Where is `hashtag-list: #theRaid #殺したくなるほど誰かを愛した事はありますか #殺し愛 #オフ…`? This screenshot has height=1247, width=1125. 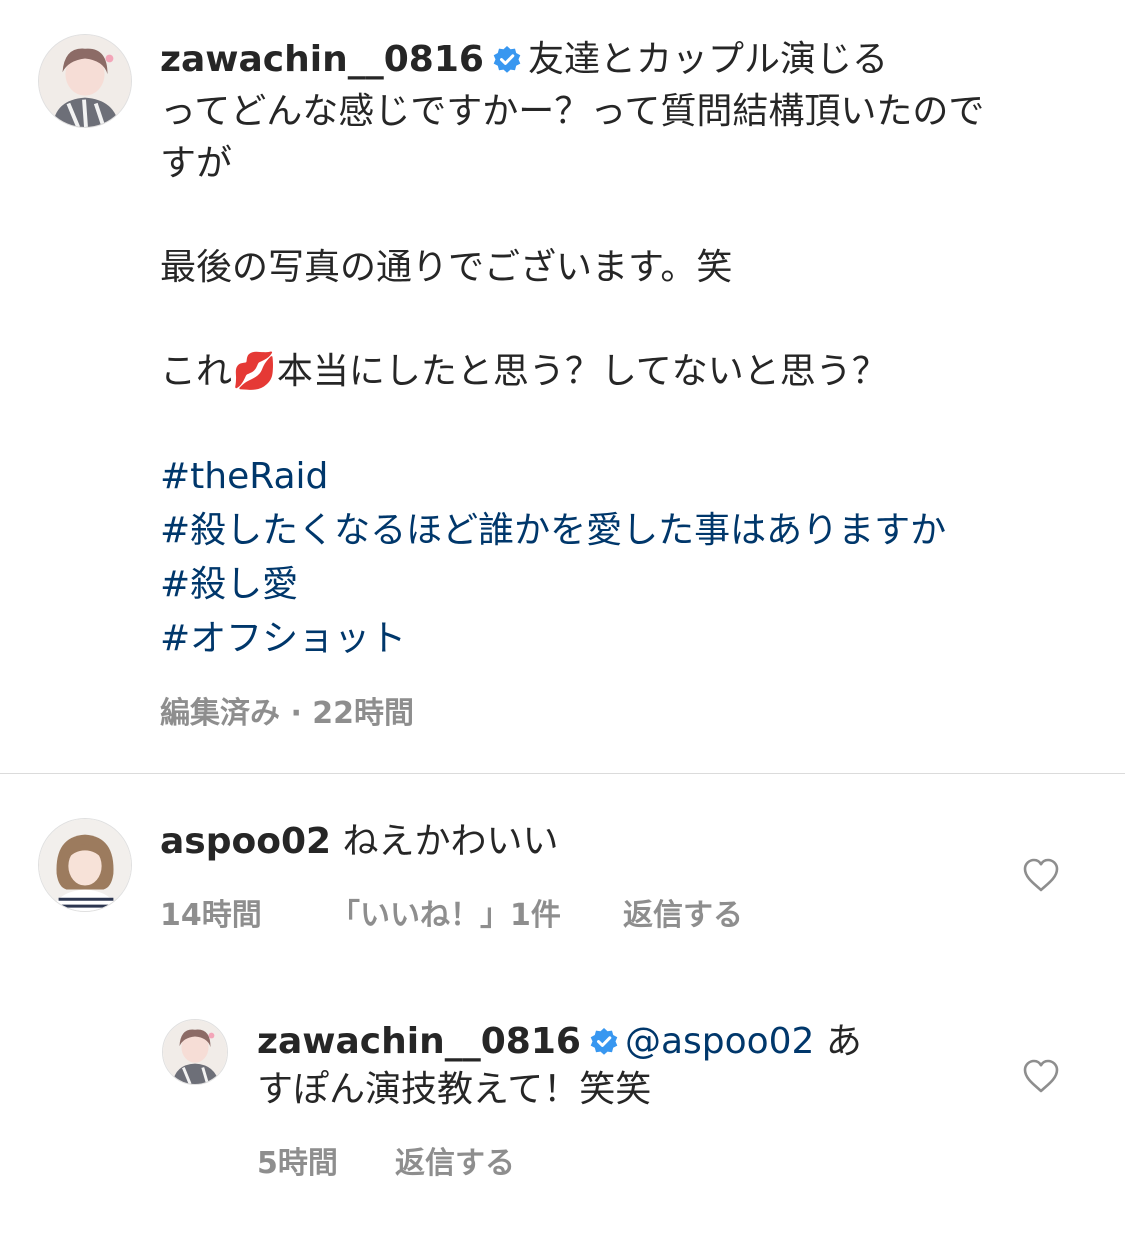
hashtag-list: #theRaid #殺したくなるほど誰かを愛した事はありますか #殺し愛 #オフ… is located at coordinates (620, 558).